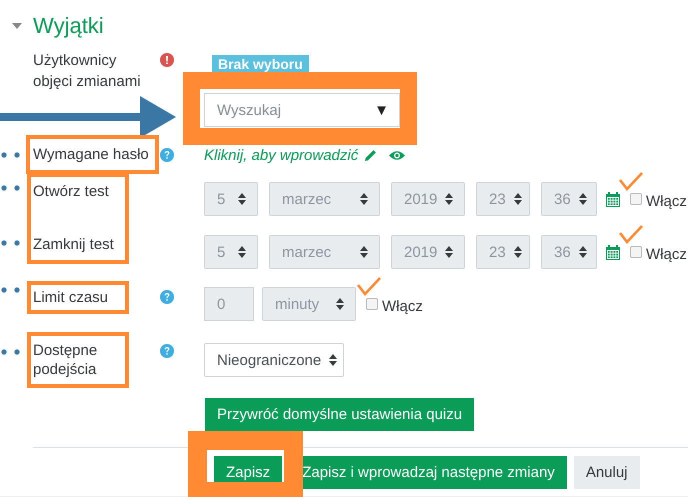 This screenshot has width=688, height=497. Describe the element at coordinates (339, 414) in the screenshot. I see `reset-defaults-button: Przywróć domyślne ustawienia quizu` at that location.